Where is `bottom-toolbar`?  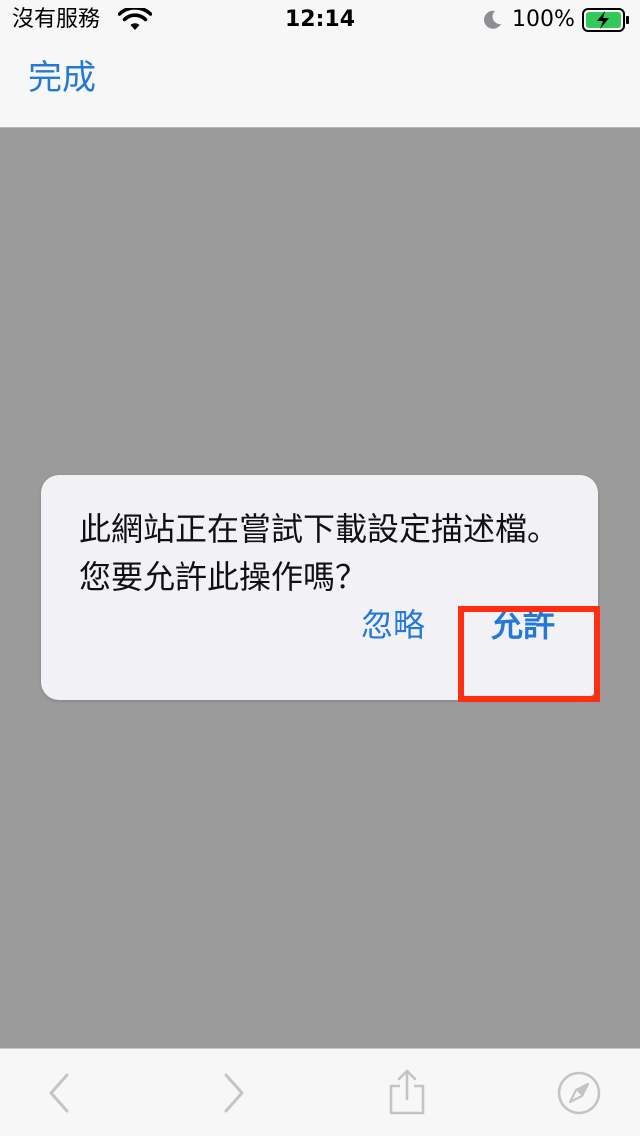 bottom-toolbar is located at coordinates (320, 1092).